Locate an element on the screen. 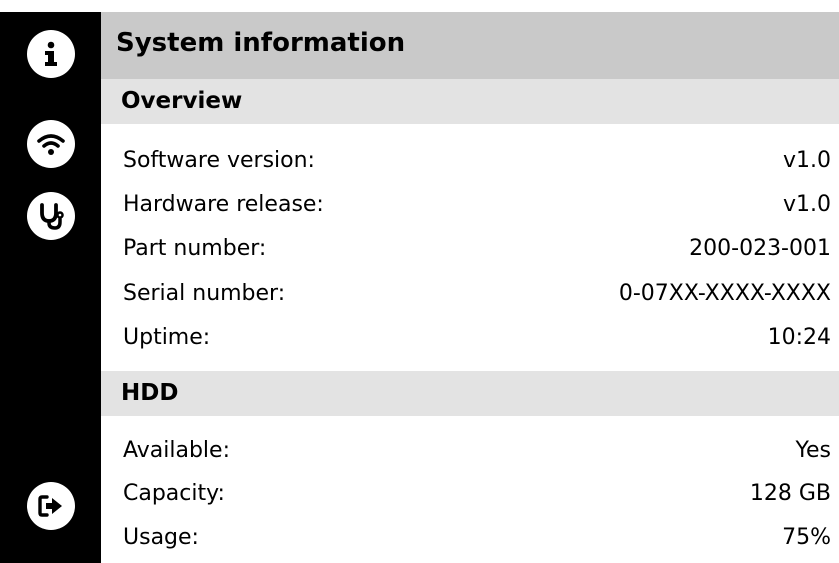 This screenshot has height=563, width=839. sidebar-item-info is located at coordinates (51, 54).